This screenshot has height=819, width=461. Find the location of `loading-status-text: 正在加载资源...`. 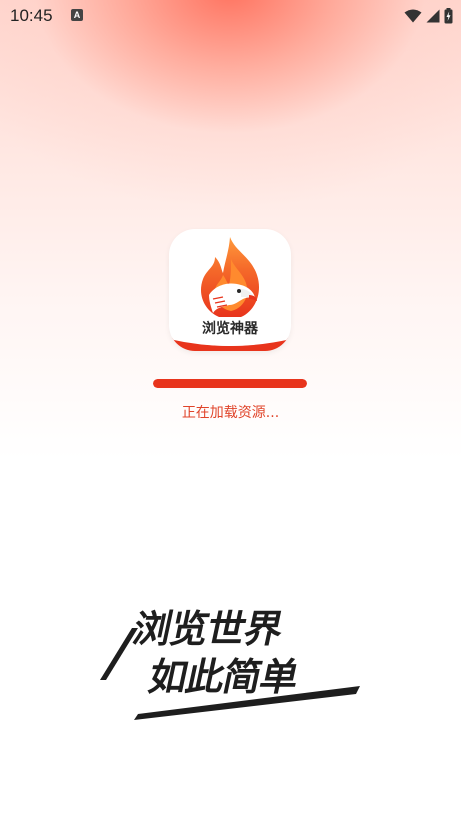

loading-status-text: 正在加载资源... is located at coordinates (230, 413).